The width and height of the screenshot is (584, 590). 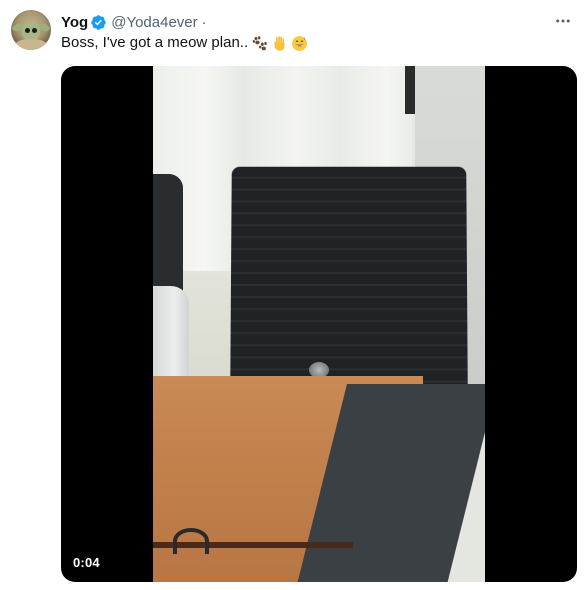 I want to click on user-handle: @Yoda4ever, so click(x=154, y=22).